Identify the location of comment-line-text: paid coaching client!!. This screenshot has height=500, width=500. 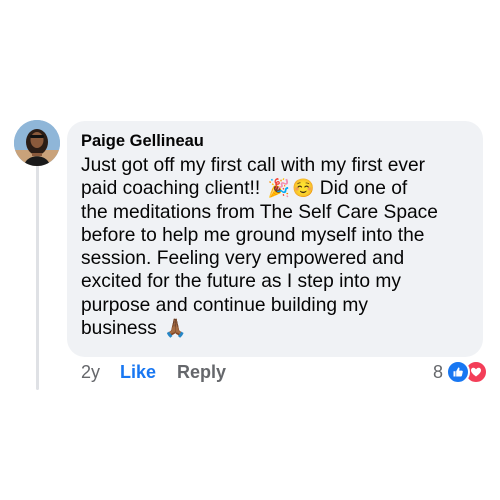
(171, 189).